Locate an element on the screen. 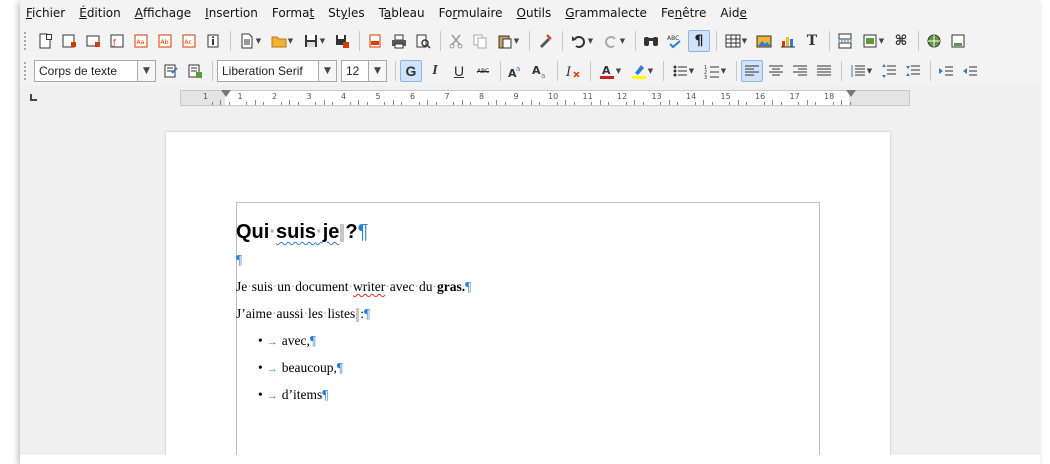  strikethrough-button: ABC is located at coordinates (483, 71).